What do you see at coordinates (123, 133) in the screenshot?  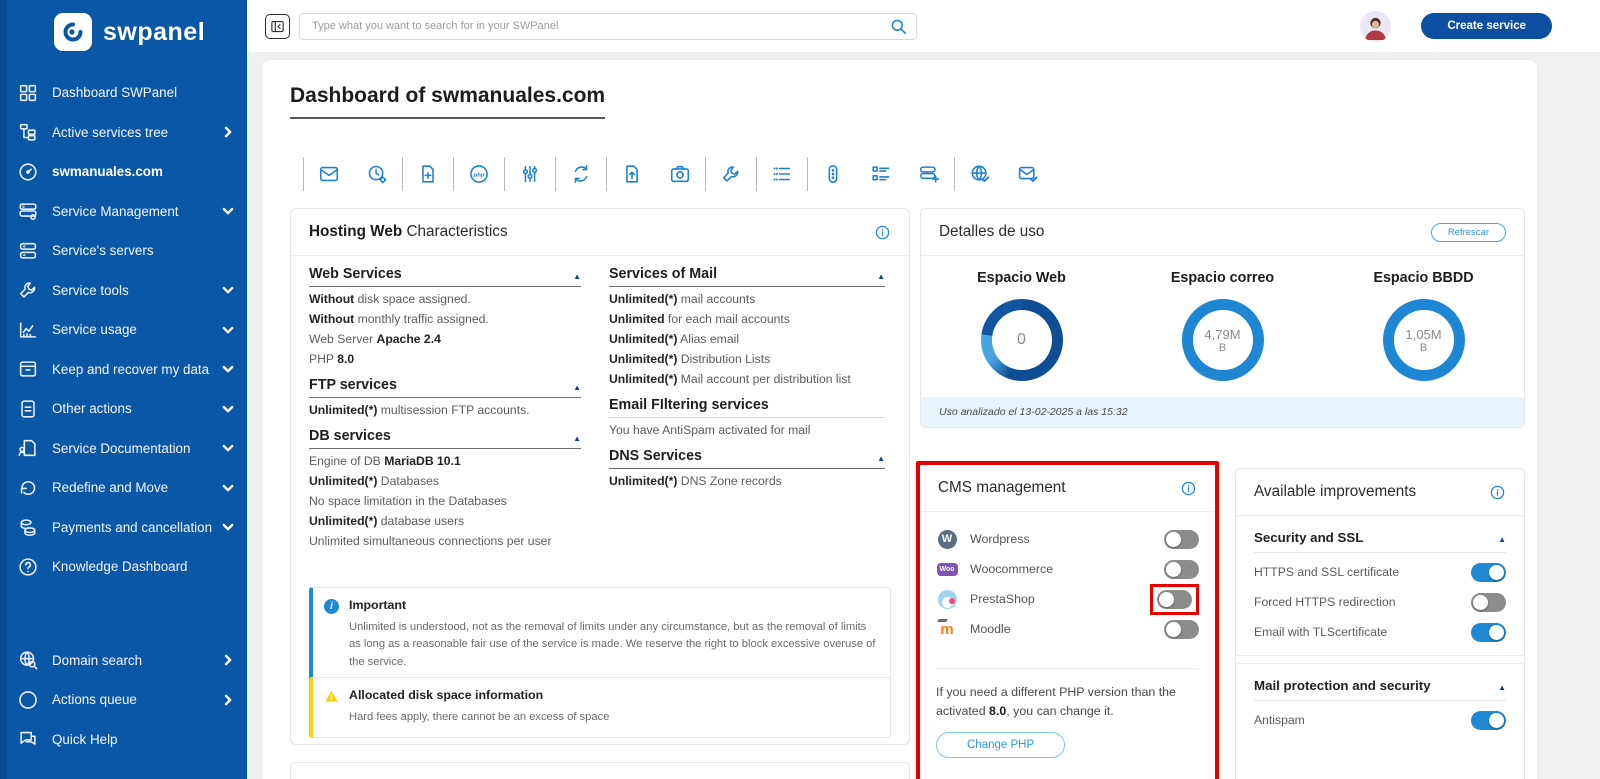 I see `sidebar-item-active-services-tree: Active services tree` at bounding box center [123, 133].